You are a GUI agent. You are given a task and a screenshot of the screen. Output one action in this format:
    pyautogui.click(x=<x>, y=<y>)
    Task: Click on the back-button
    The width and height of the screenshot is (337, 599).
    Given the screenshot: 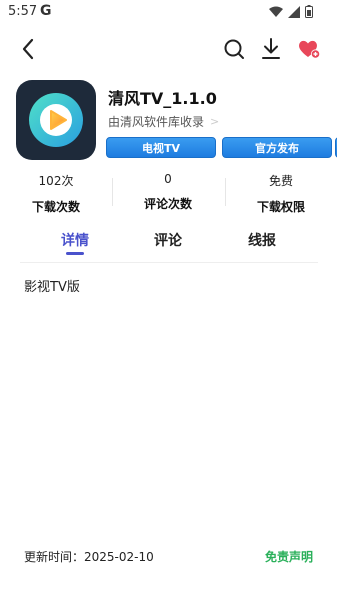 What is the action you would take?
    pyautogui.click(x=29, y=49)
    